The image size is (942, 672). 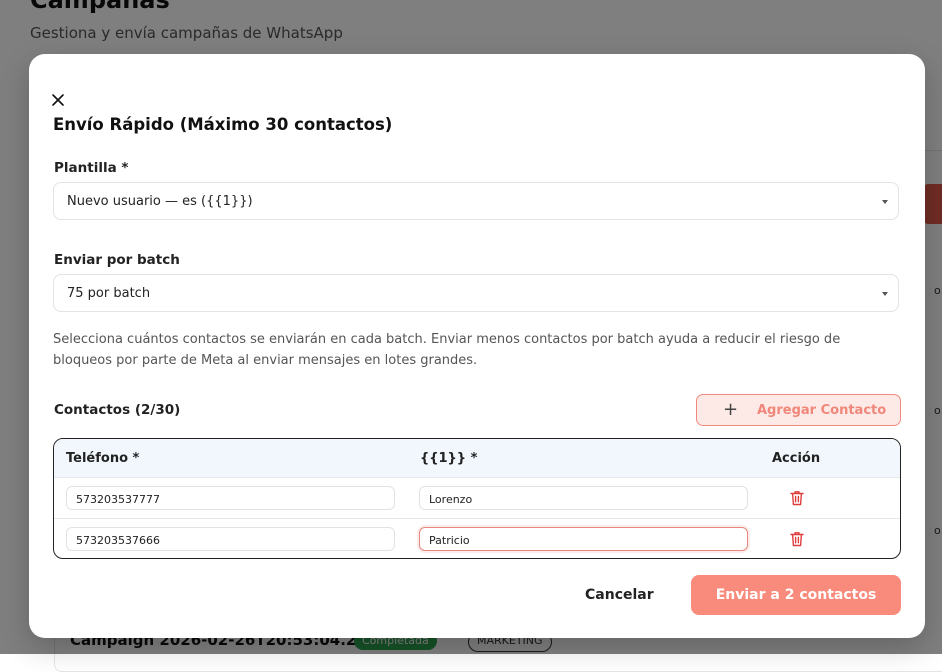 I want to click on column-header-var1: {{1}} *, so click(x=449, y=458).